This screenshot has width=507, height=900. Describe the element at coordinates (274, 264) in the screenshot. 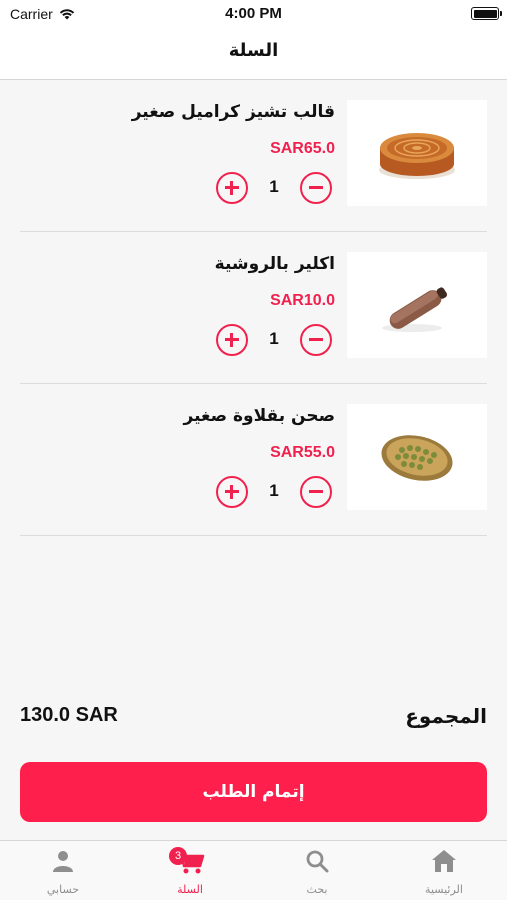

I see `item-name: اكلير بالروشية` at that location.